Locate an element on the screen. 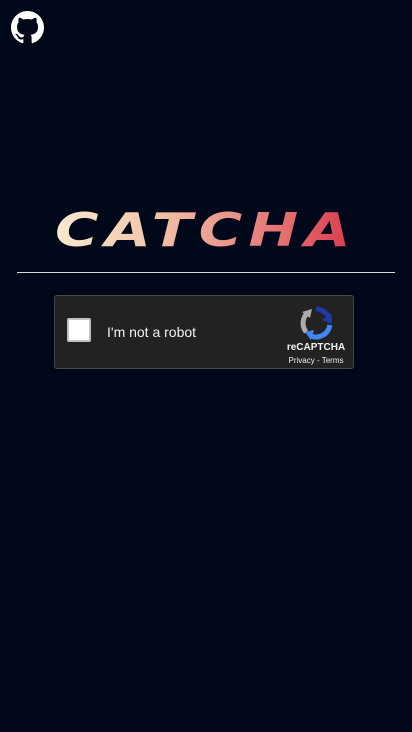 The width and height of the screenshot is (412, 732). checkbox-label: I'm not a robot is located at coordinates (152, 332).